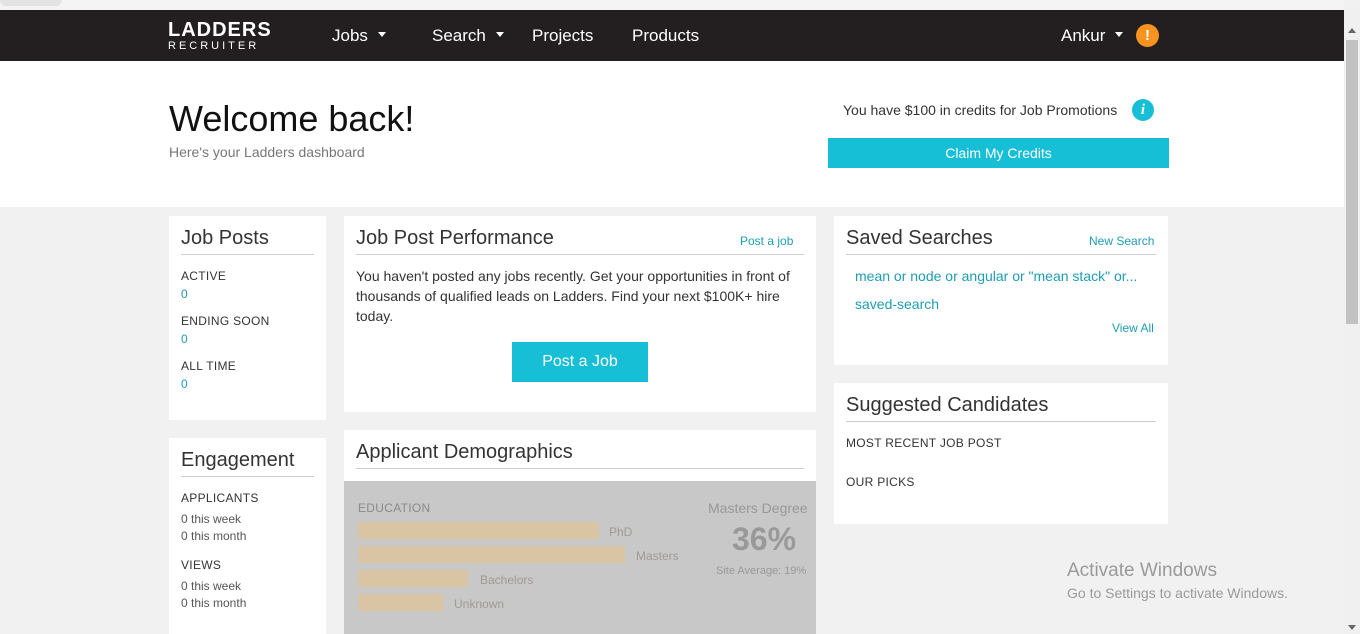 This screenshot has width=1360, height=634. Describe the element at coordinates (220, 498) in the screenshot. I see `applicants-label: APPLICANTS` at that location.